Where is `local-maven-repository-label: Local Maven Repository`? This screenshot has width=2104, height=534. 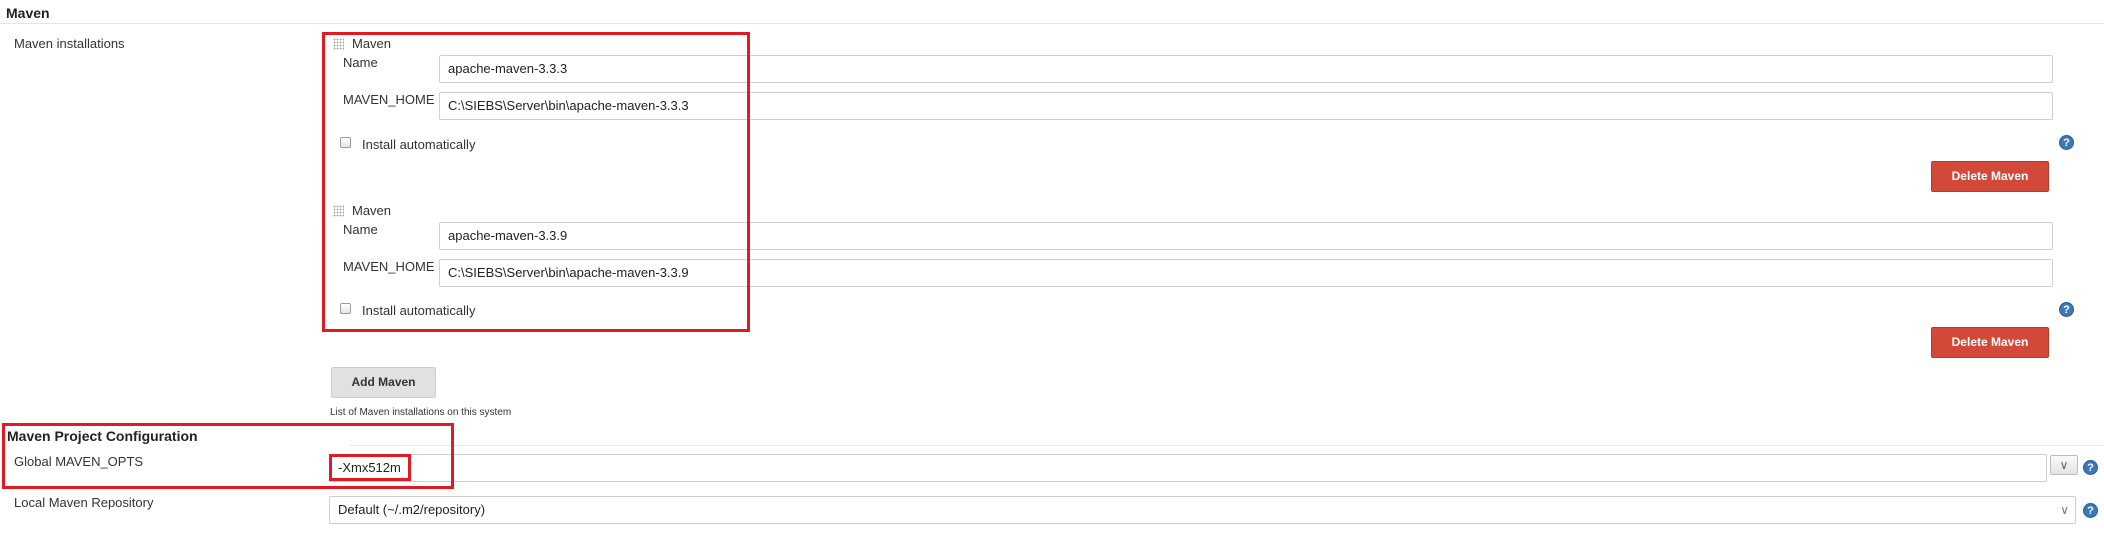
local-maven-repository-label: Local Maven Repository is located at coordinates (84, 502).